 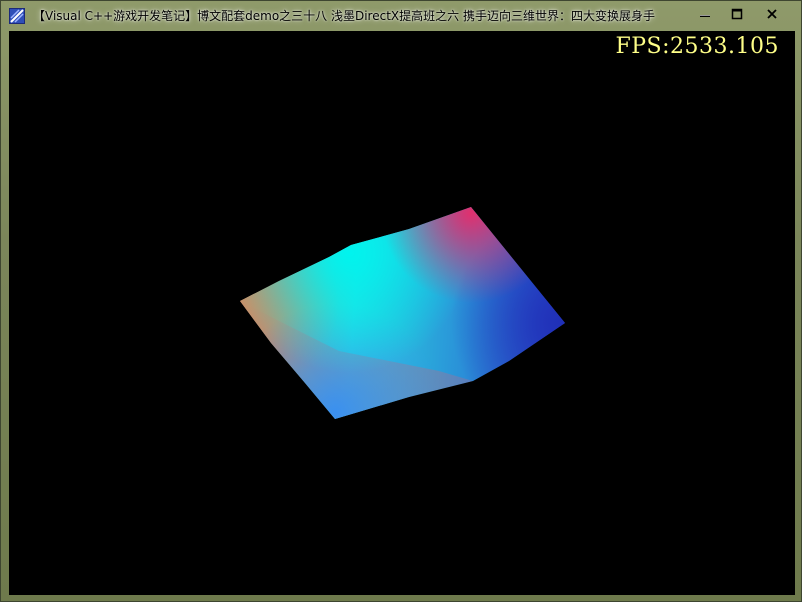 I want to click on close-button, so click(x=772, y=14).